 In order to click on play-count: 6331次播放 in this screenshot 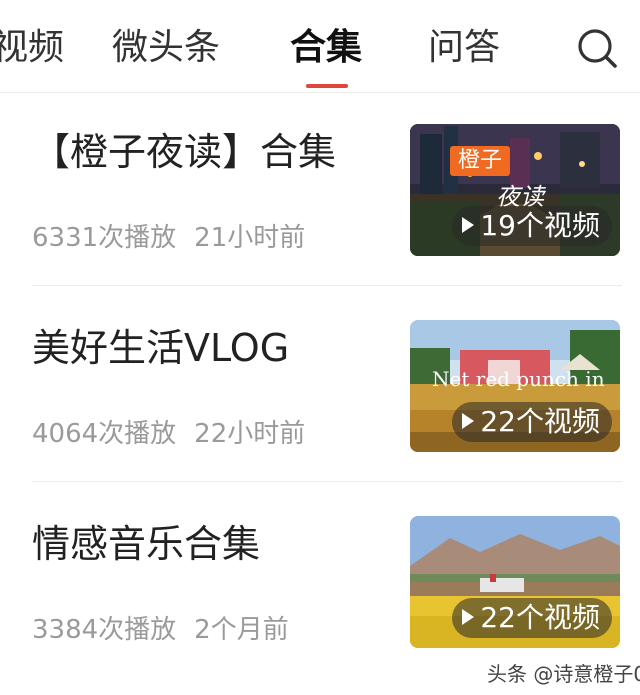, I will do `click(104, 238)`.